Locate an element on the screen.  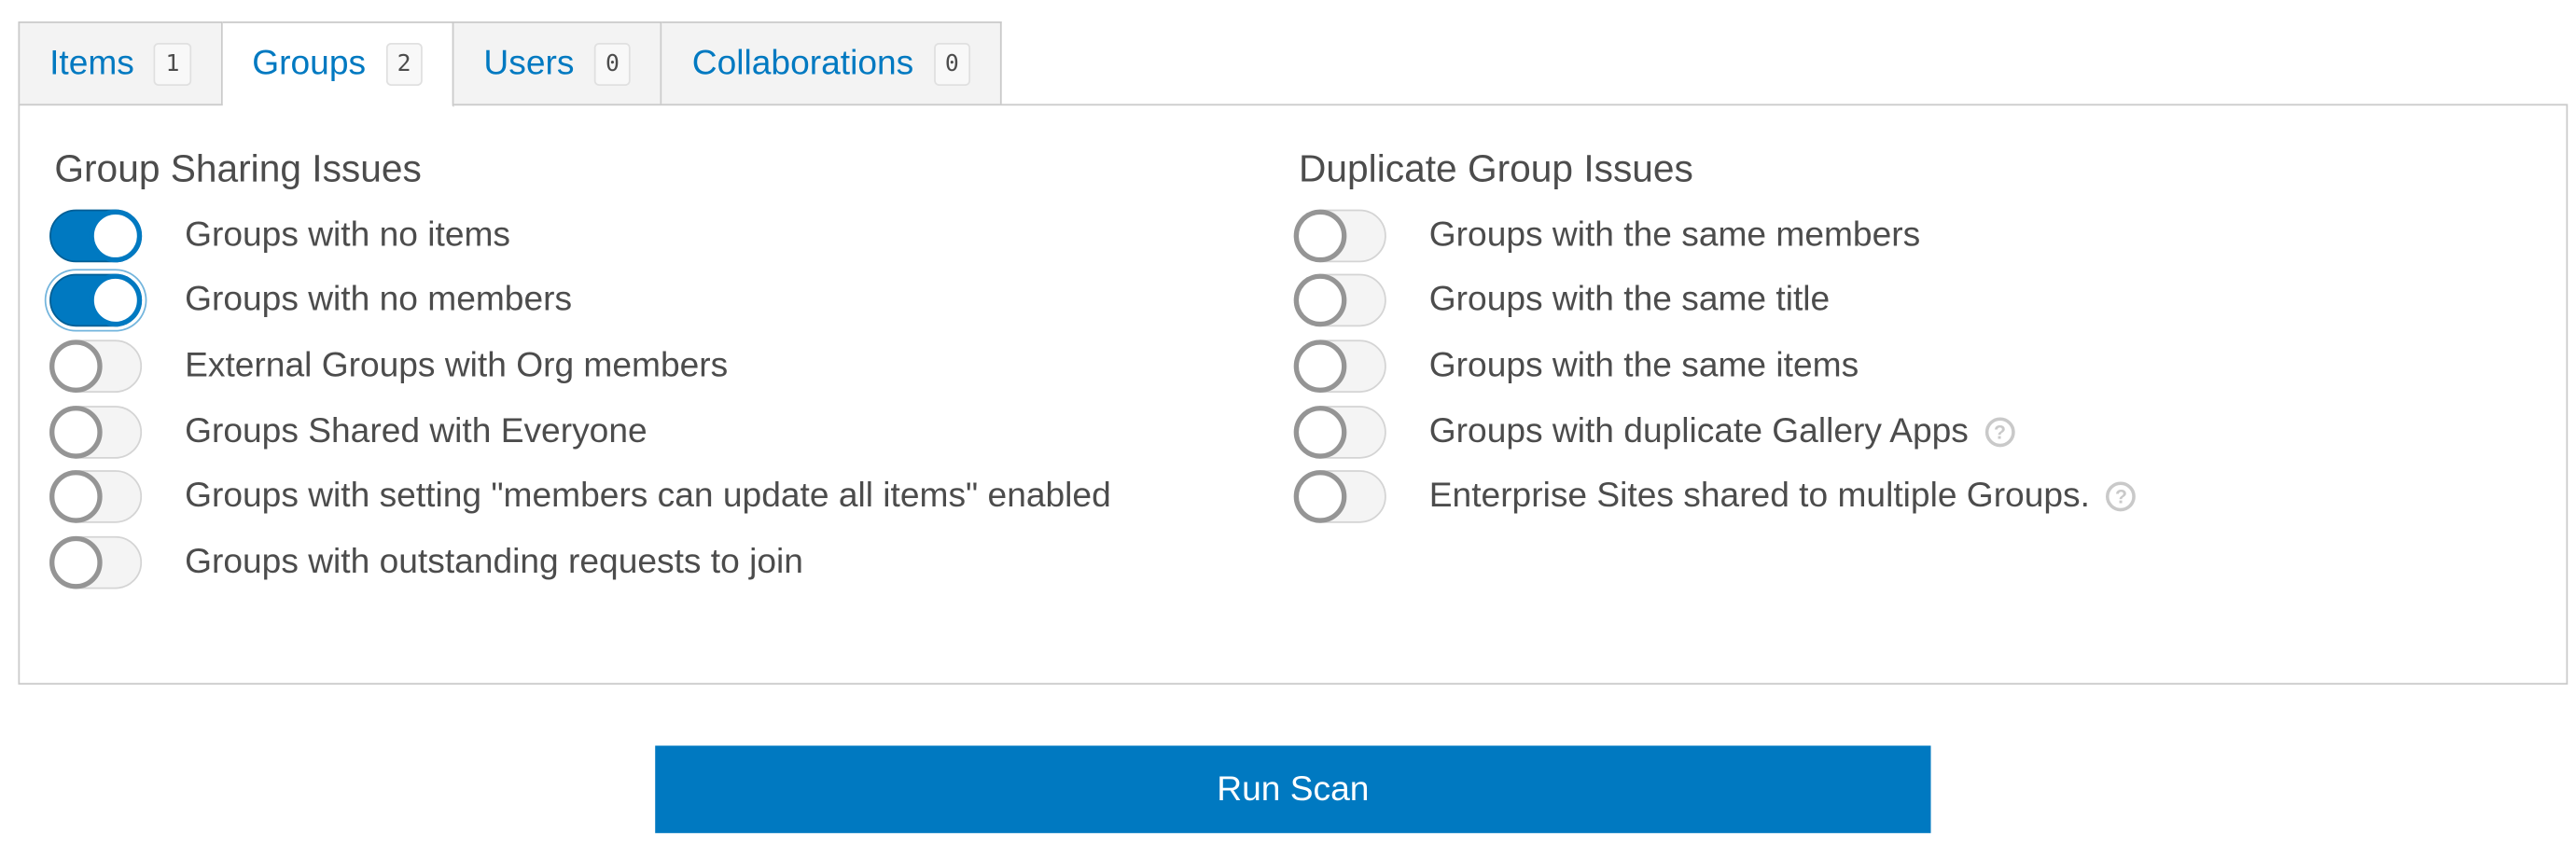
tab-label: Users is located at coordinates (529, 62).